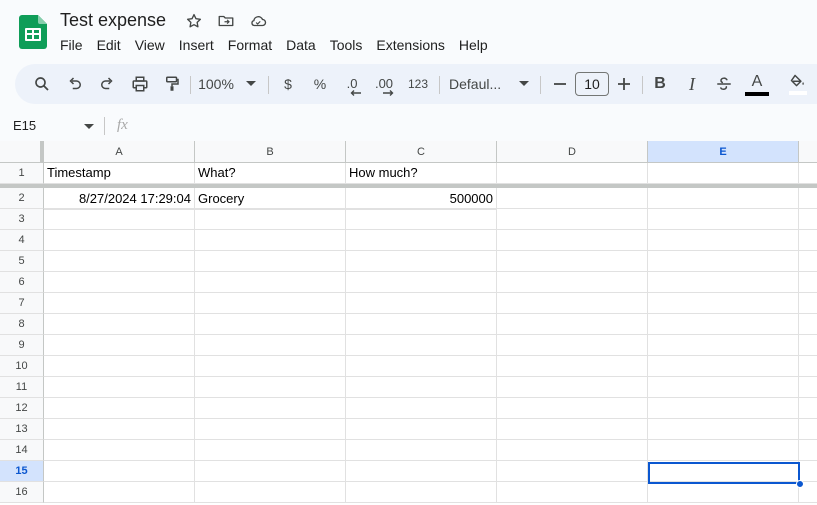 The image size is (817, 505). What do you see at coordinates (22, 261) in the screenshot?
I see `row-header-5: 5` at bounding box center [22, 261].